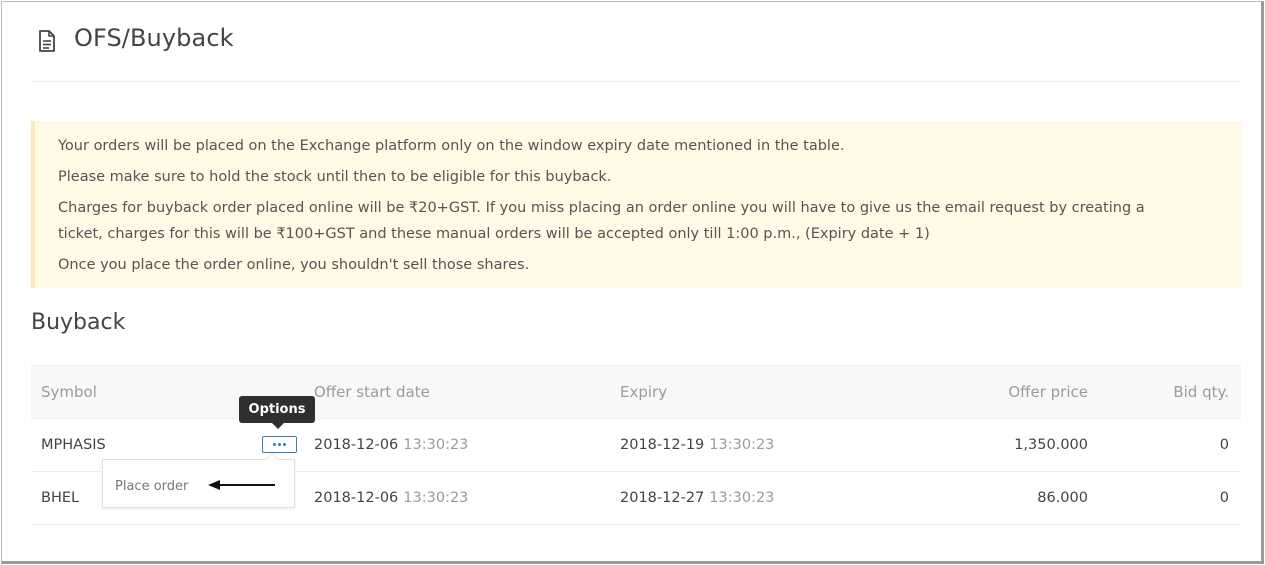 This screenshot has height=565, width=1265. Describe the element at coordinates (1201, 392) in the screenshot. I see `header-bid-qty: Bid qty.` at that location.